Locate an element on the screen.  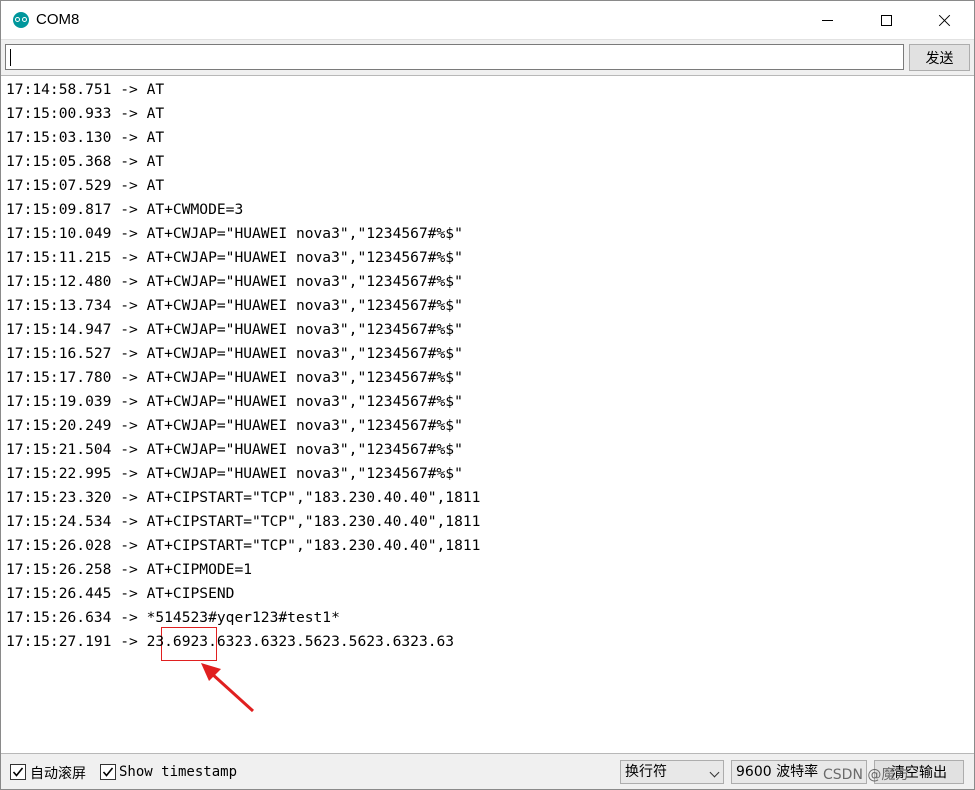
minimize-button is located at coordinates (827, 20).